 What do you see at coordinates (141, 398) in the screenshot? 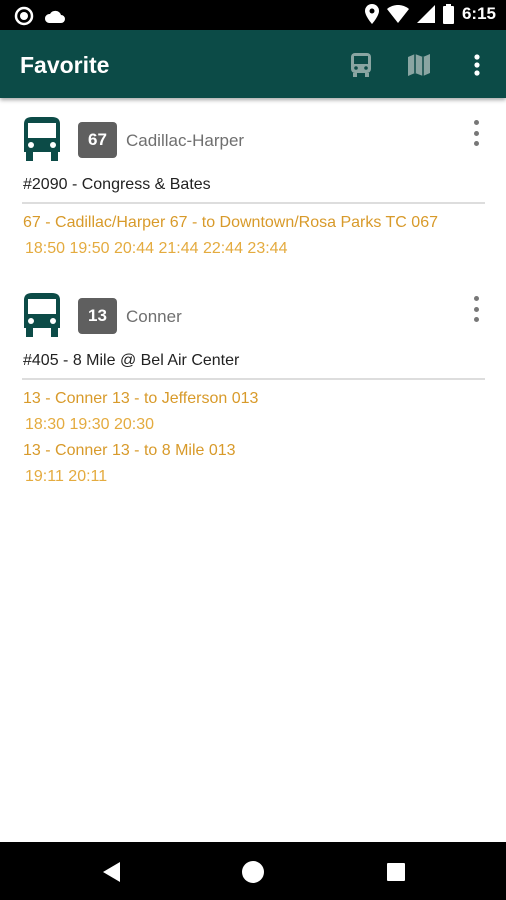
I see `direction-label: 13 - Conner 13 - to Jefferson 013` at bounding box center [141, 398].